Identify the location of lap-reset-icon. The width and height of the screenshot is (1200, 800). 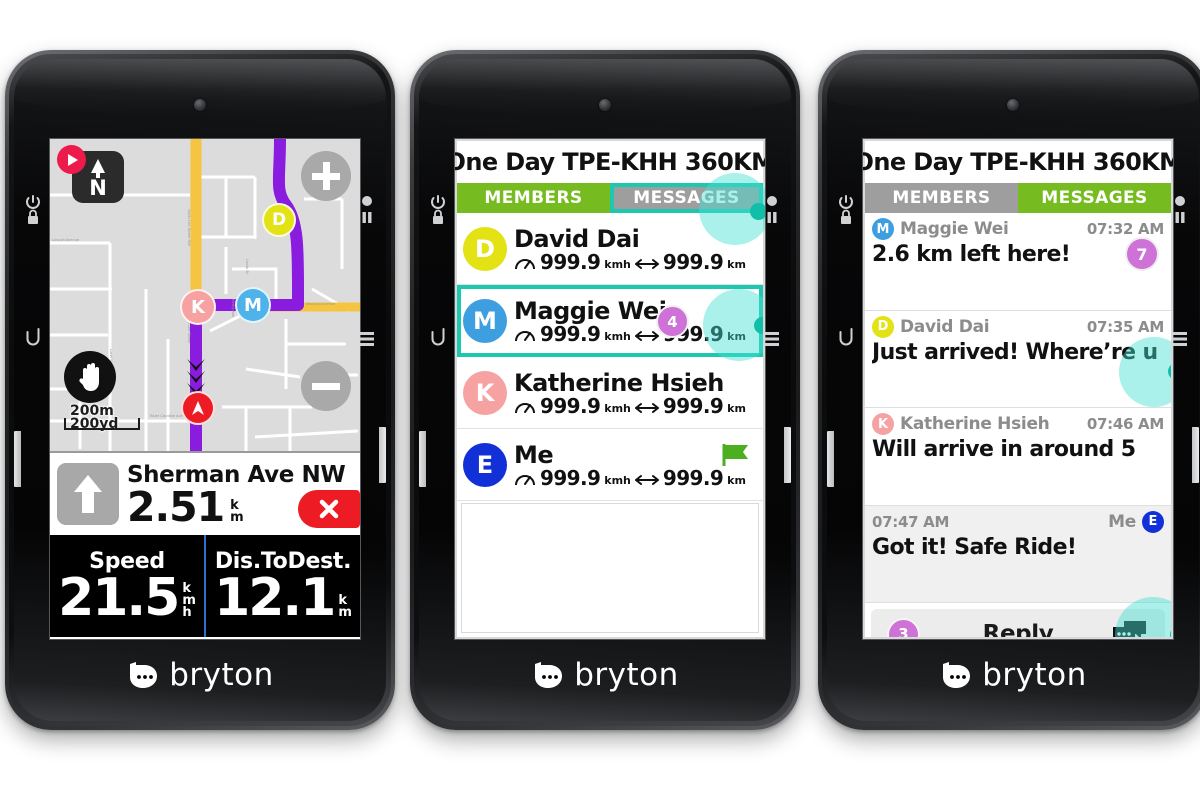
(846, 337).